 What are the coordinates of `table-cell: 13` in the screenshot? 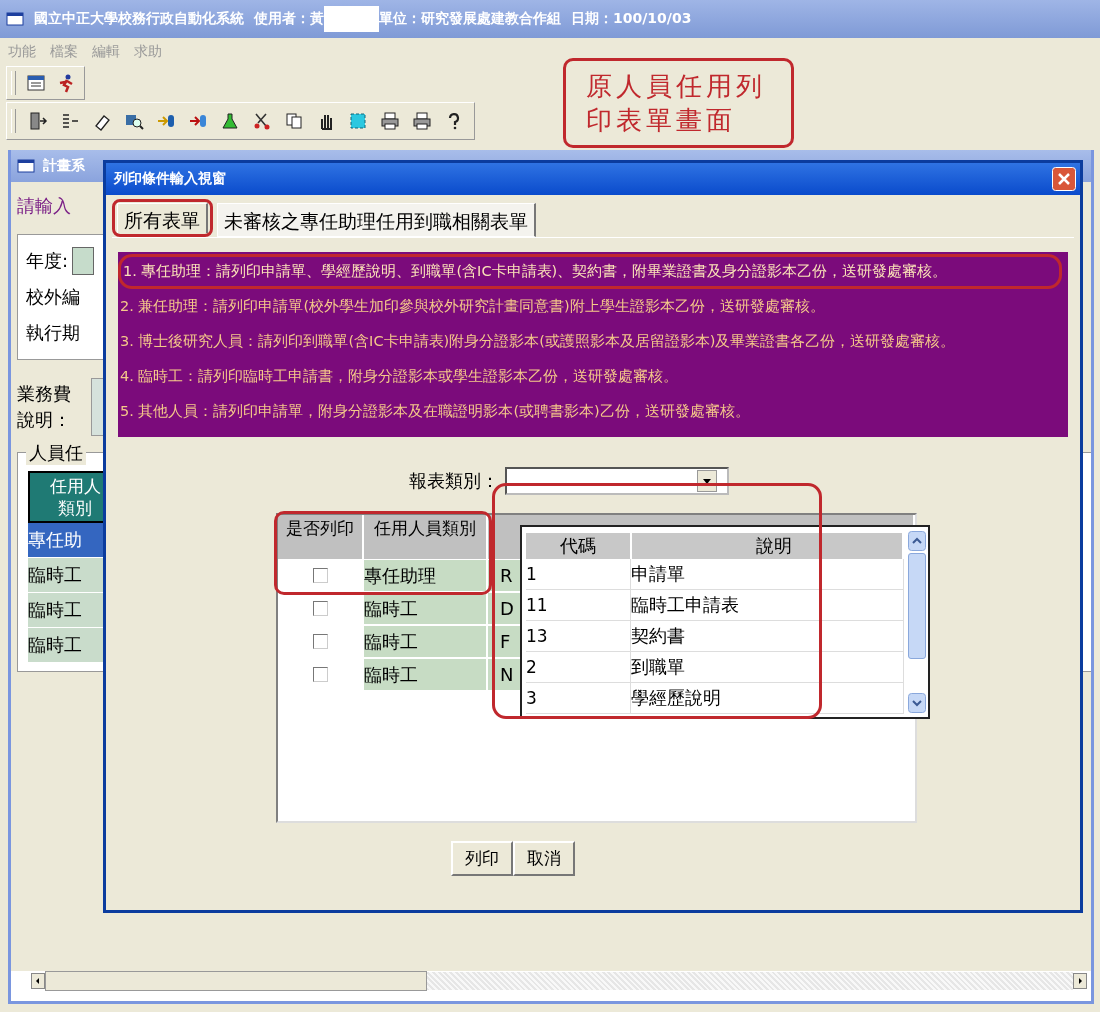 It's located at (578, 636).